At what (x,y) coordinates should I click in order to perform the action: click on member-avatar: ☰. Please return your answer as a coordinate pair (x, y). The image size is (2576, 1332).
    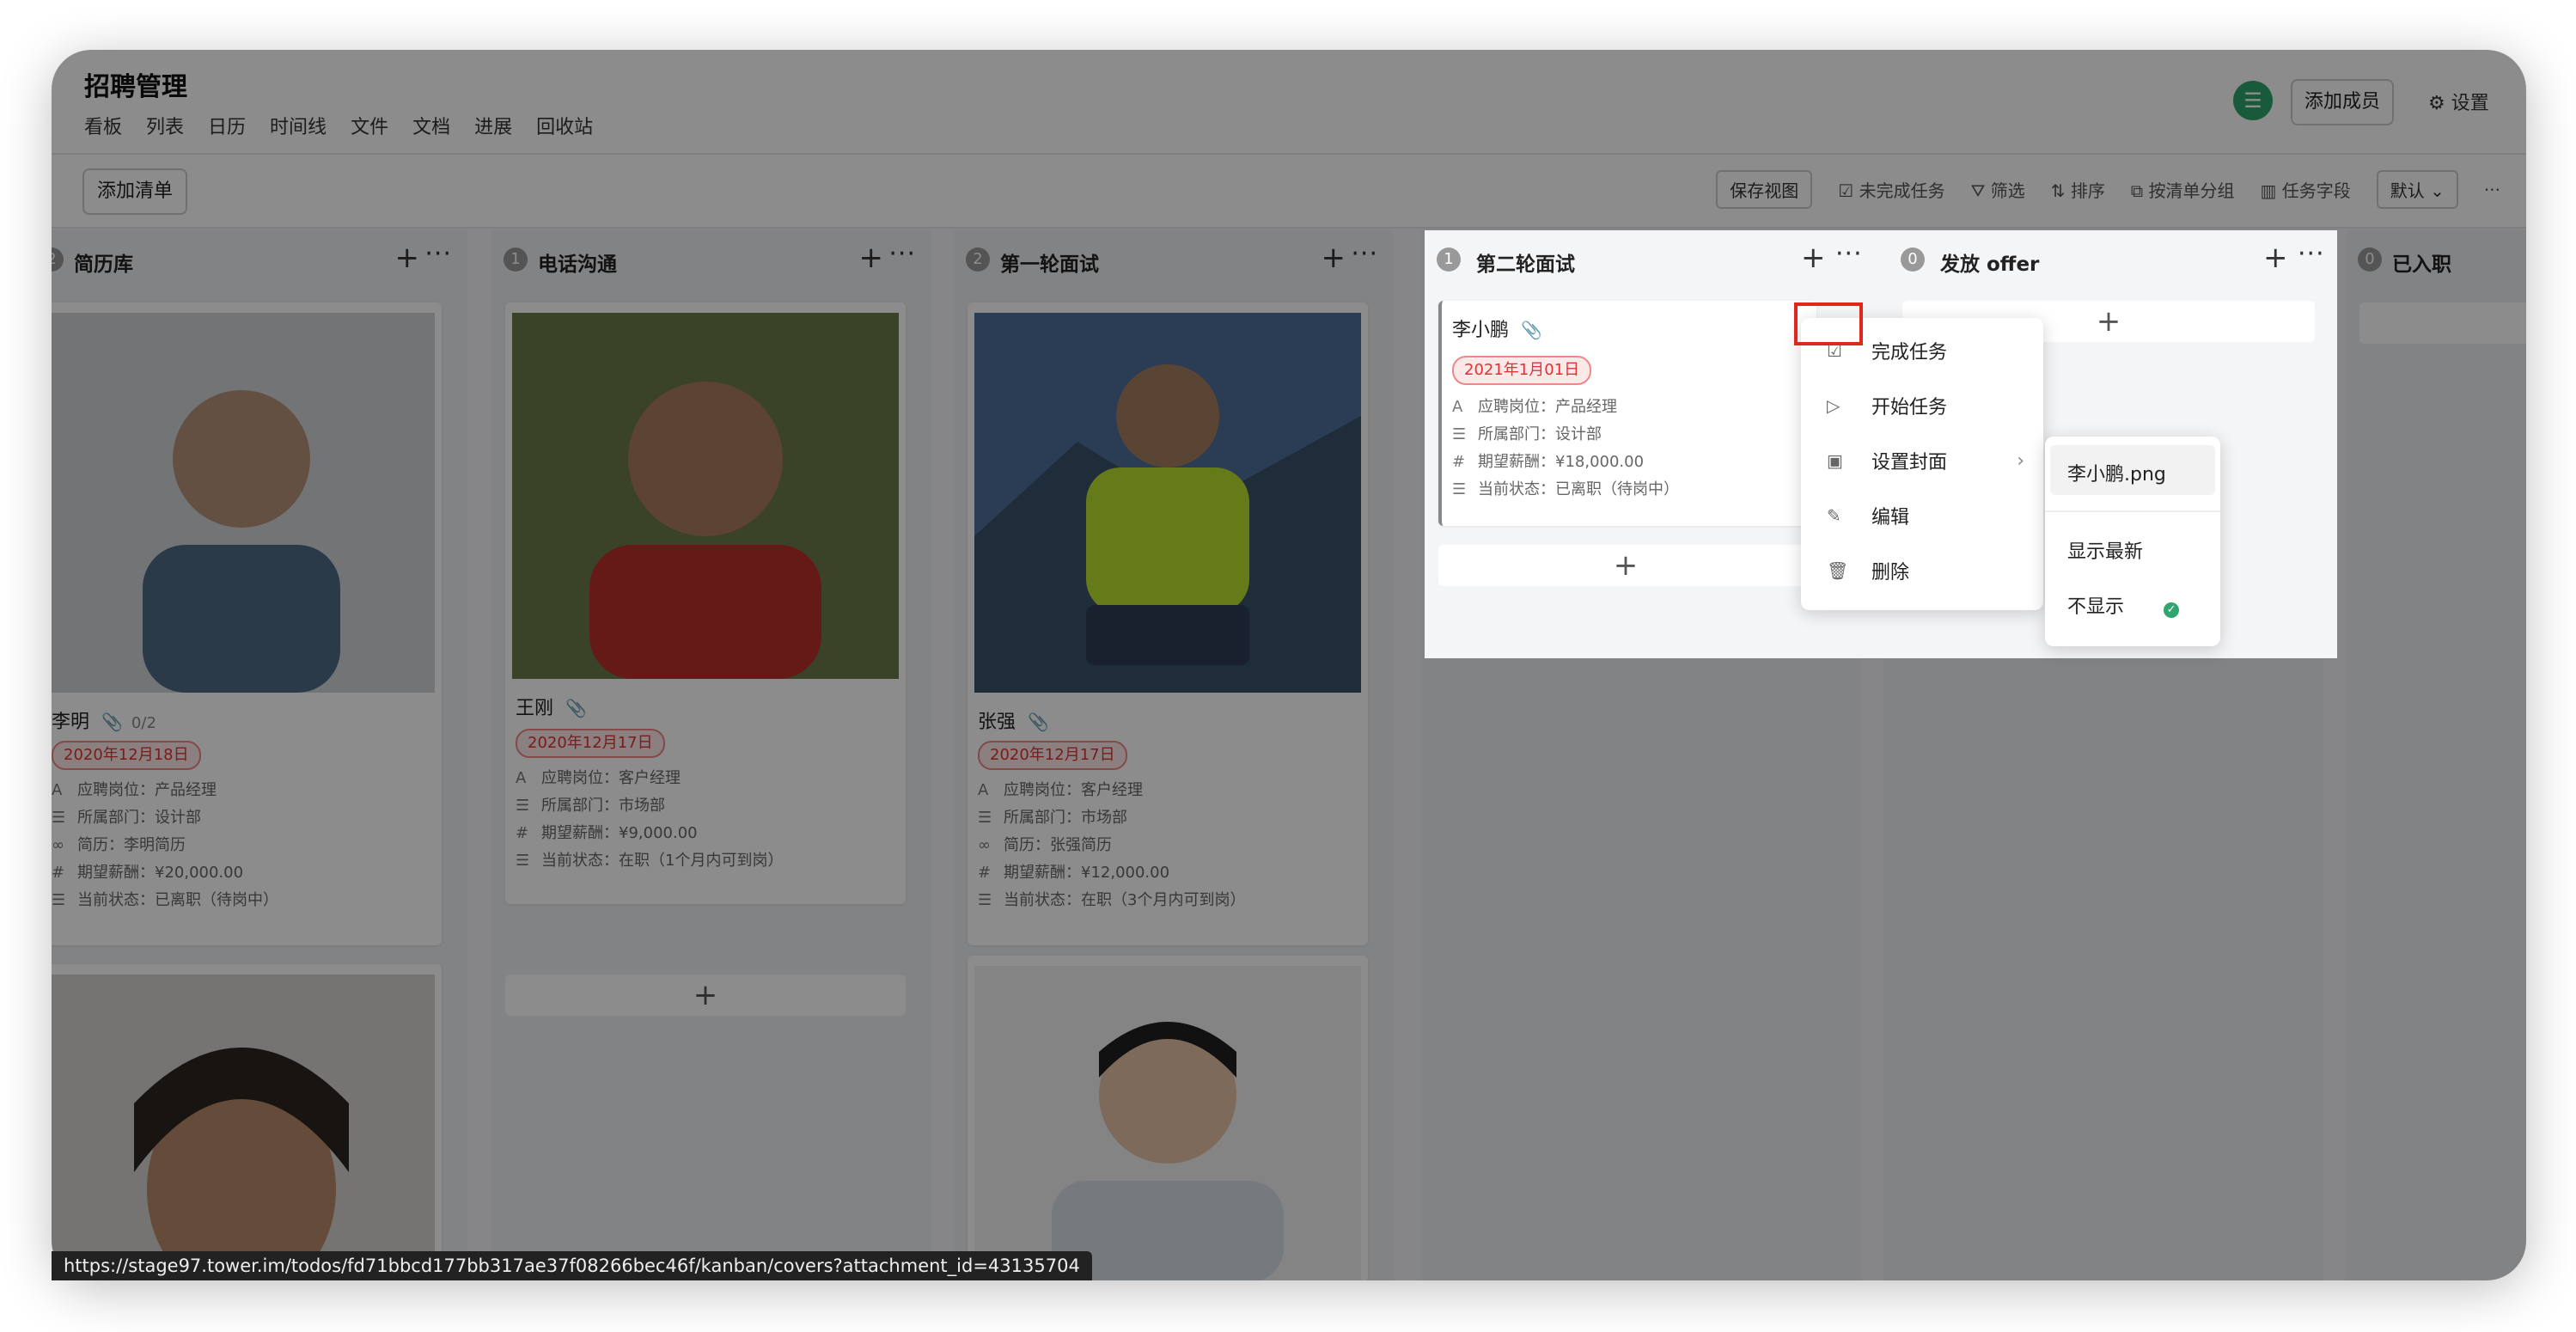
    Looking at the image, I should click on (2253, 100).